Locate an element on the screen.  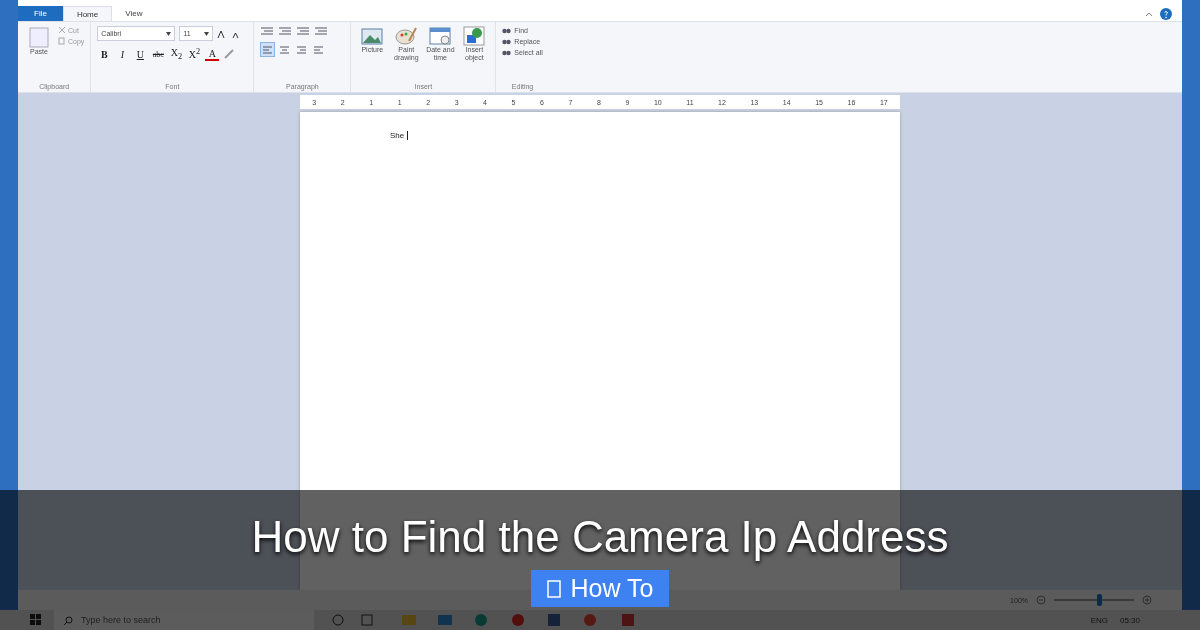
slider-thumb is located at coordinates (1100, 600).